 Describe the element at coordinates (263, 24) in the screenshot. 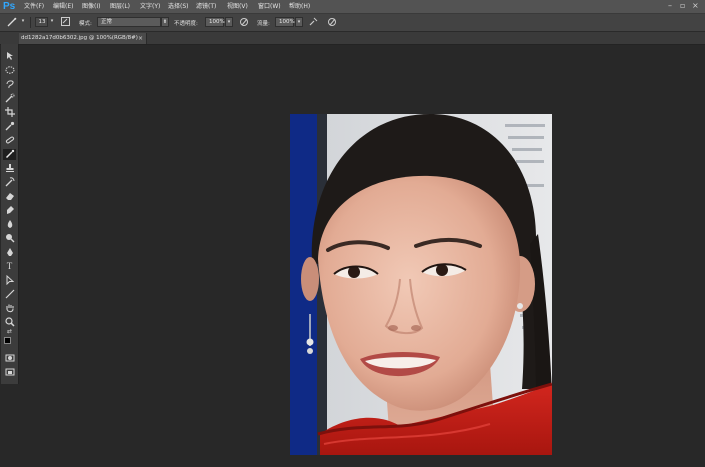

I see `flow-label: 流量:` at that location.